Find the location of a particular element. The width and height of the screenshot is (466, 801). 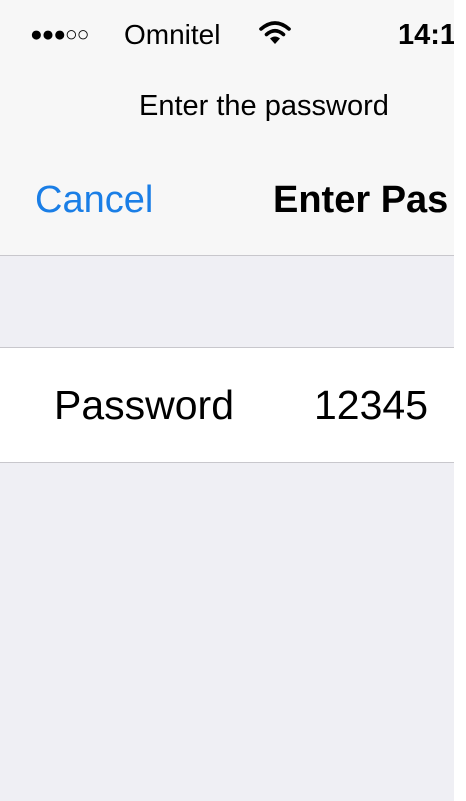

signal-strength-icon: ●●●○○ is located at coordinates (59, 34).